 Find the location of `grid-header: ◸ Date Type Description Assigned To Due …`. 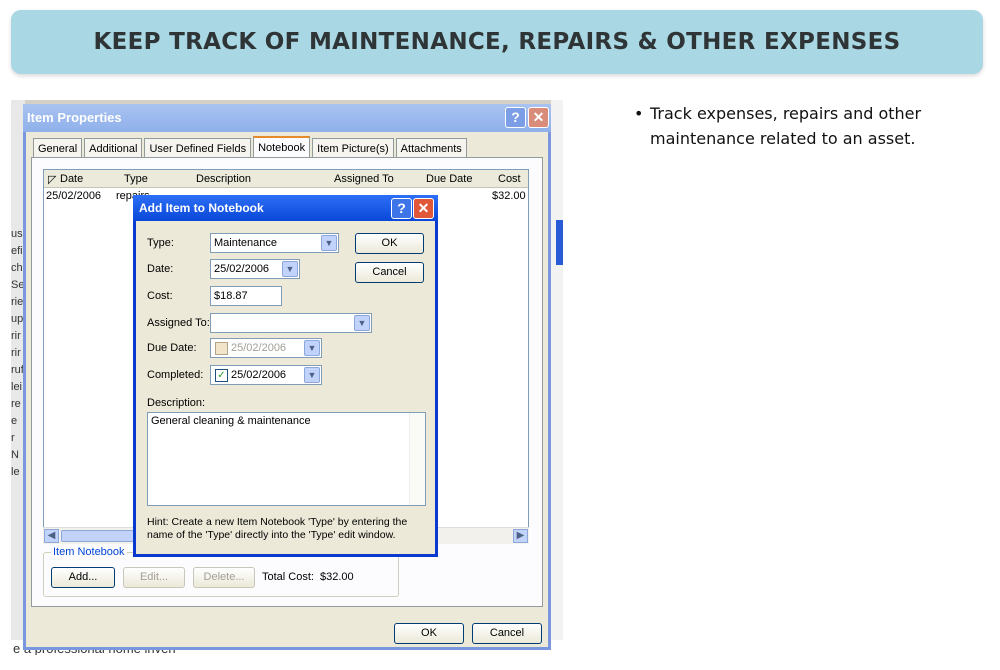

grid-header: ◸ Date Type Description Assigned To Due … is located at coordinates (286, 179).